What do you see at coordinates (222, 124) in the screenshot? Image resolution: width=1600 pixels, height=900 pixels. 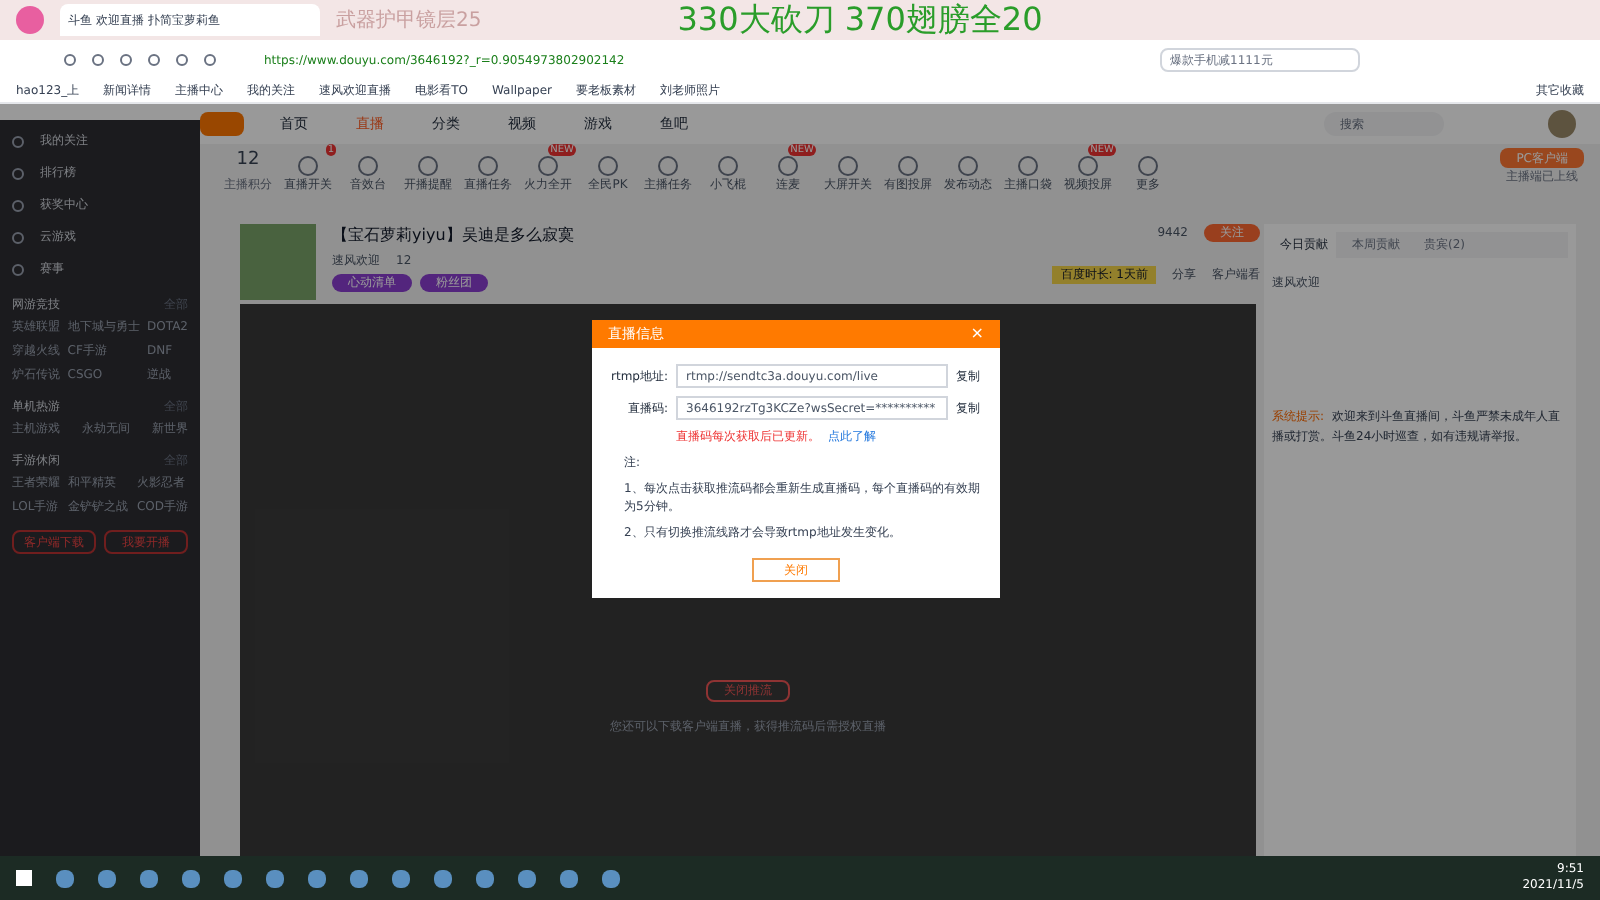 I see `site-logo-icon` at bounding box center [222, 124].